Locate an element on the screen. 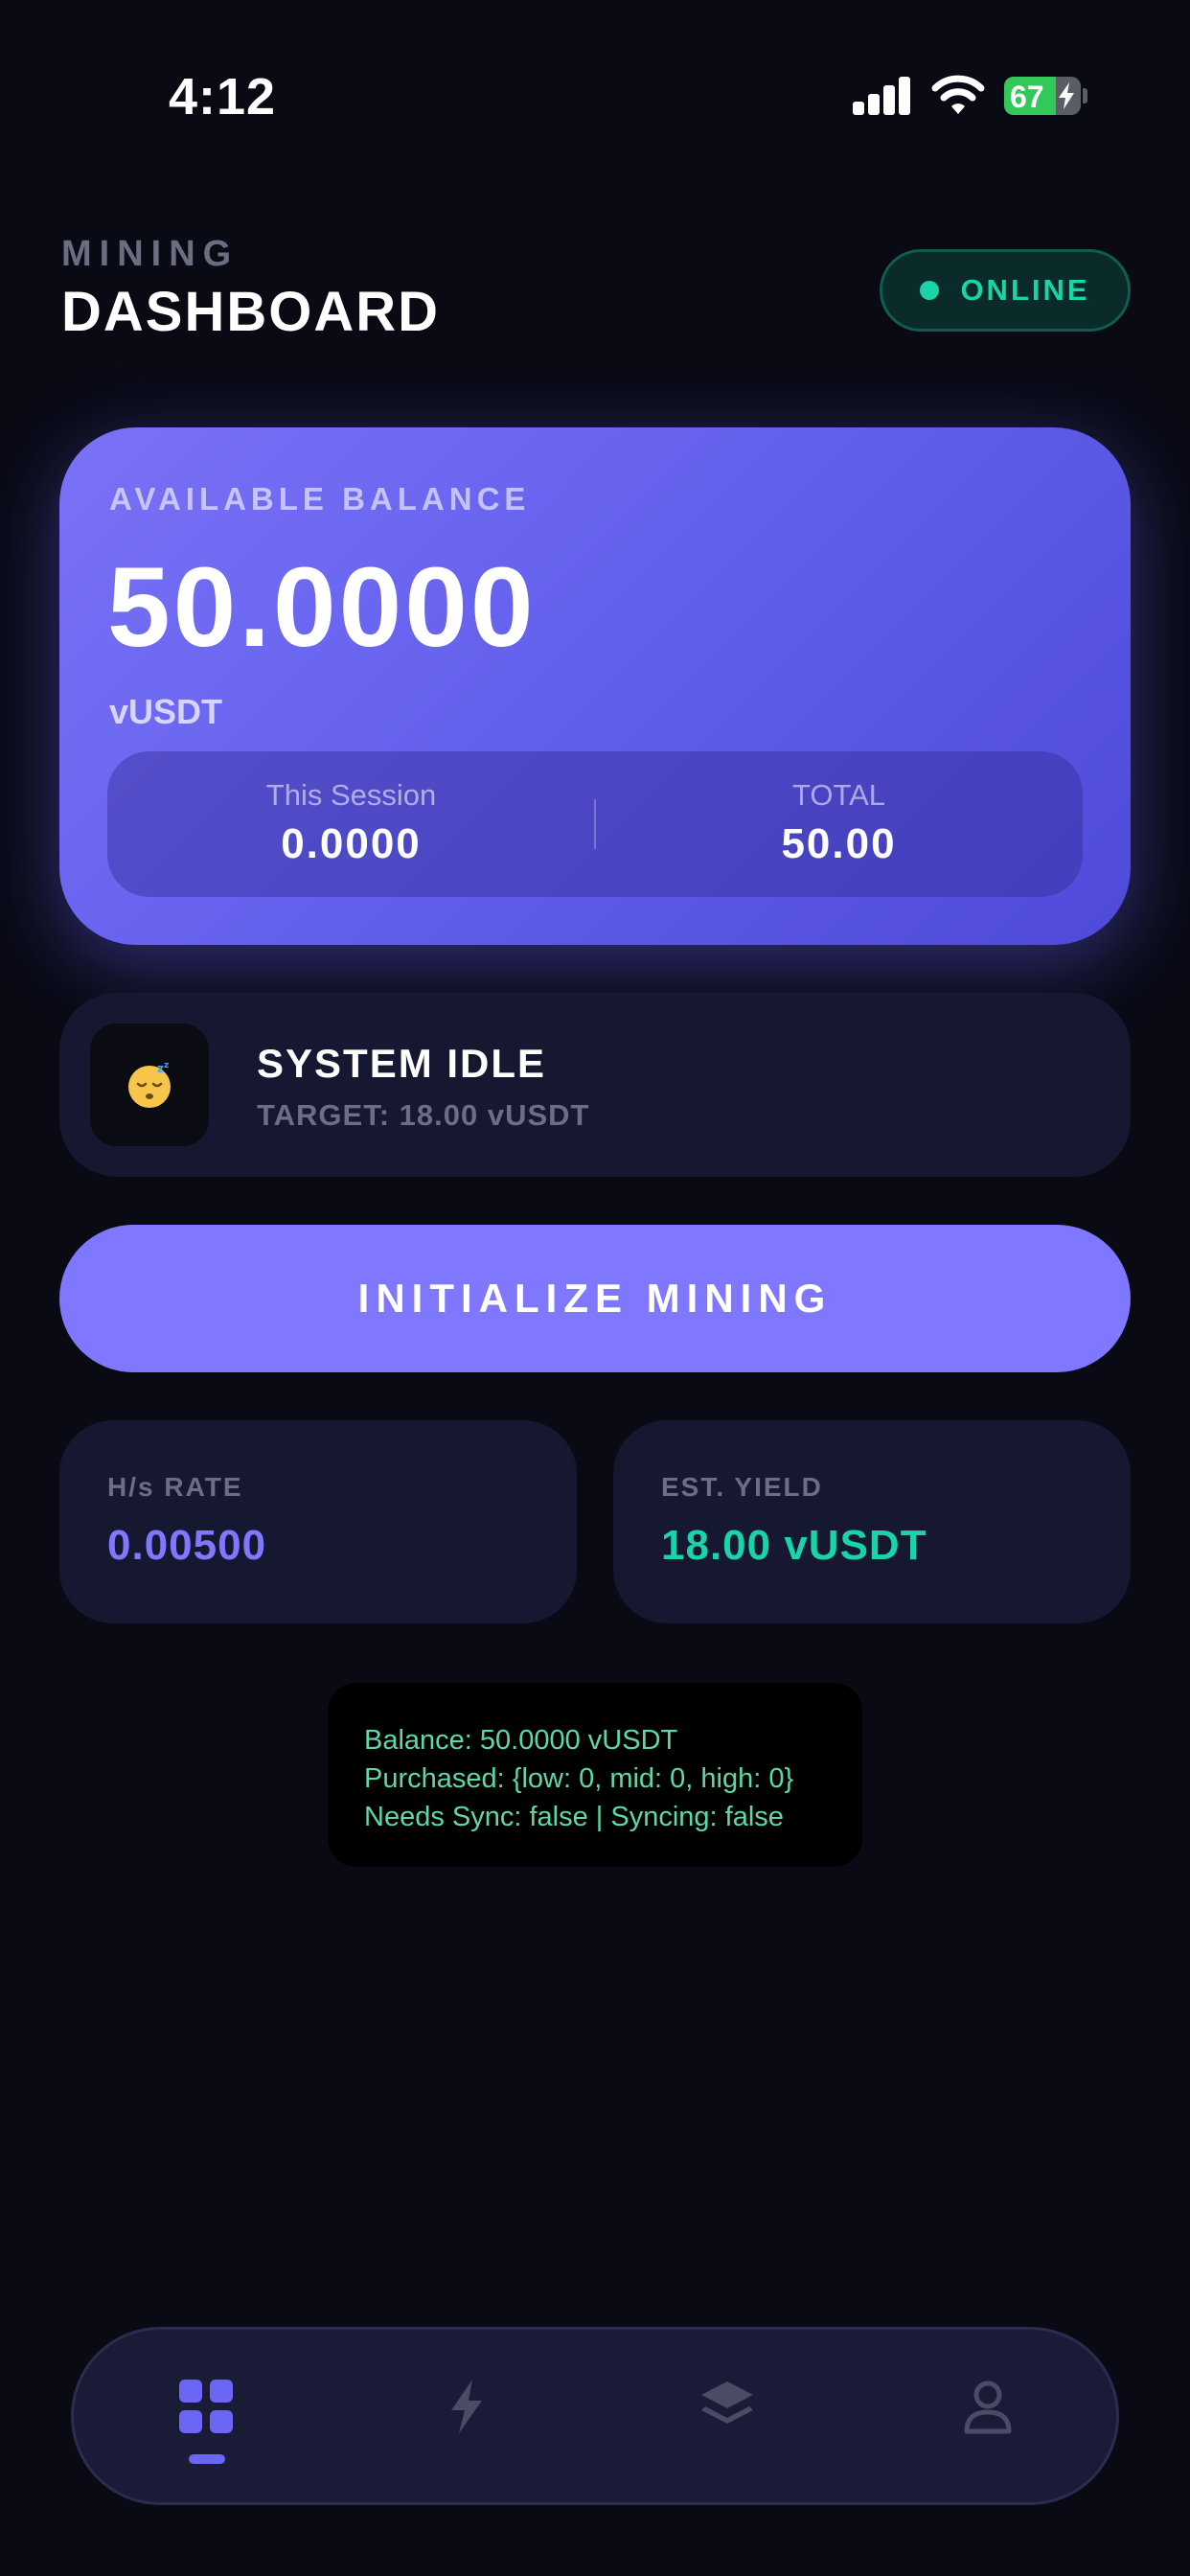 The width and height of the screenshot is (1190, 2576). session-value: 0.0000 is located at coordinates (351, 843).